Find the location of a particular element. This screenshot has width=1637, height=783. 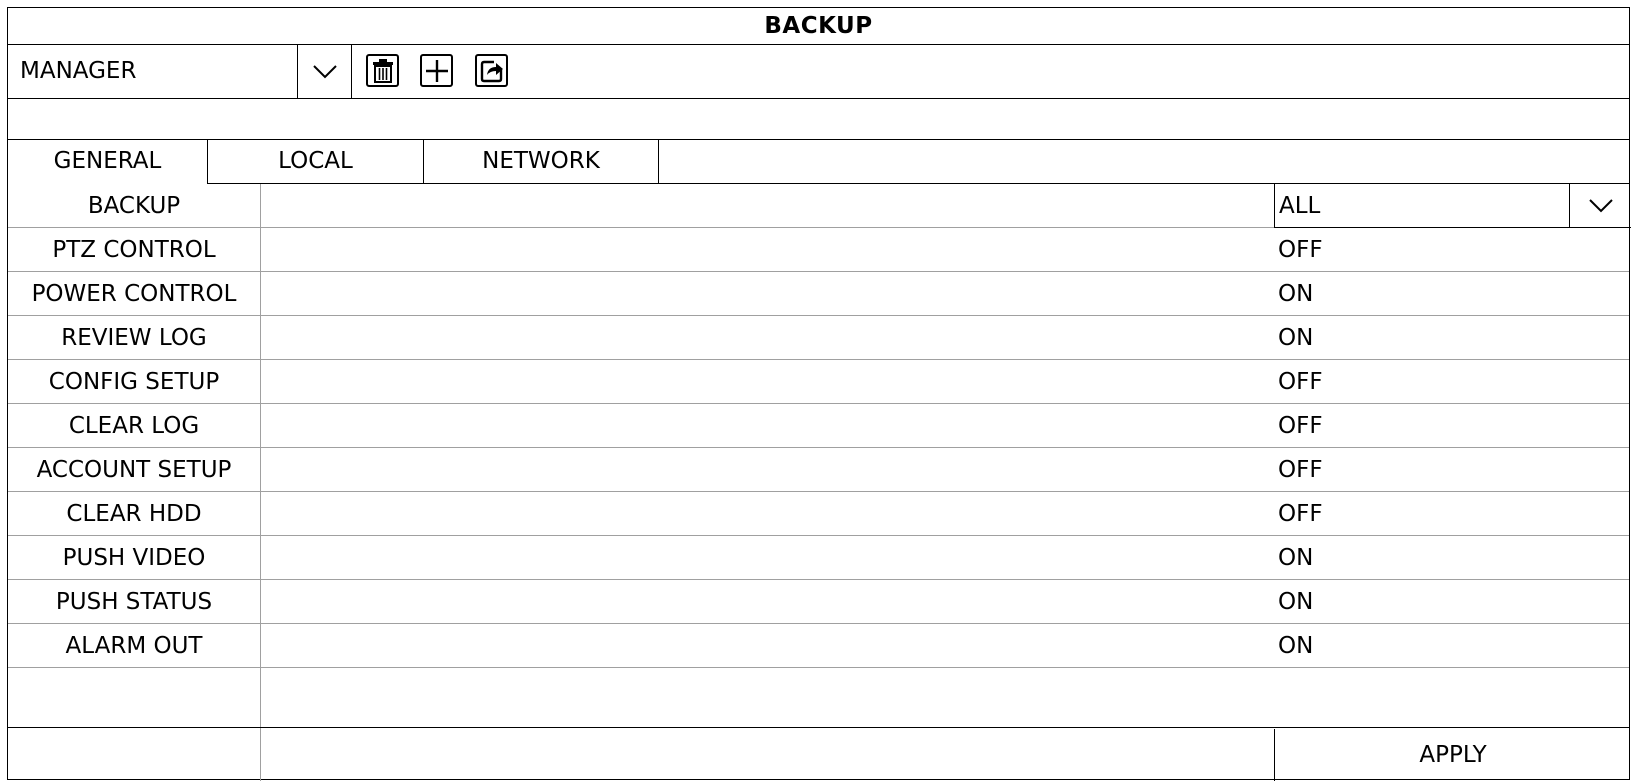

trash-icon is located at coordinates (382, 70).